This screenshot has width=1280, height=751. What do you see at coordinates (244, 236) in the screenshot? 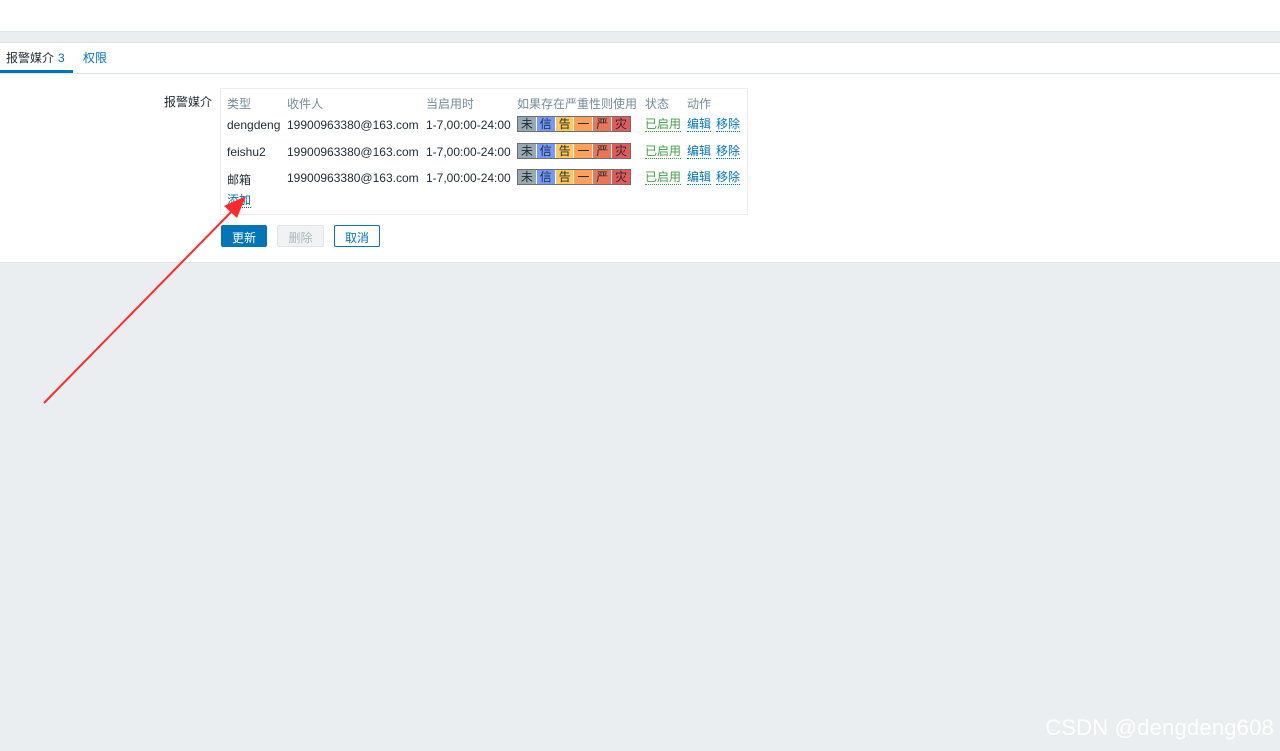
I see `update-button: 更新` at bounding box center [244, 236].